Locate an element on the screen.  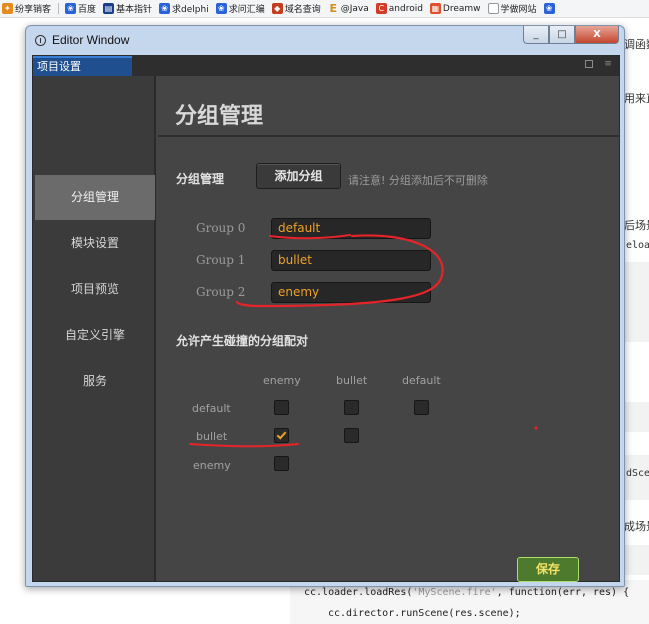
code-line: cc.director.runScene(res.scene); is located at coordinates (424, 613).